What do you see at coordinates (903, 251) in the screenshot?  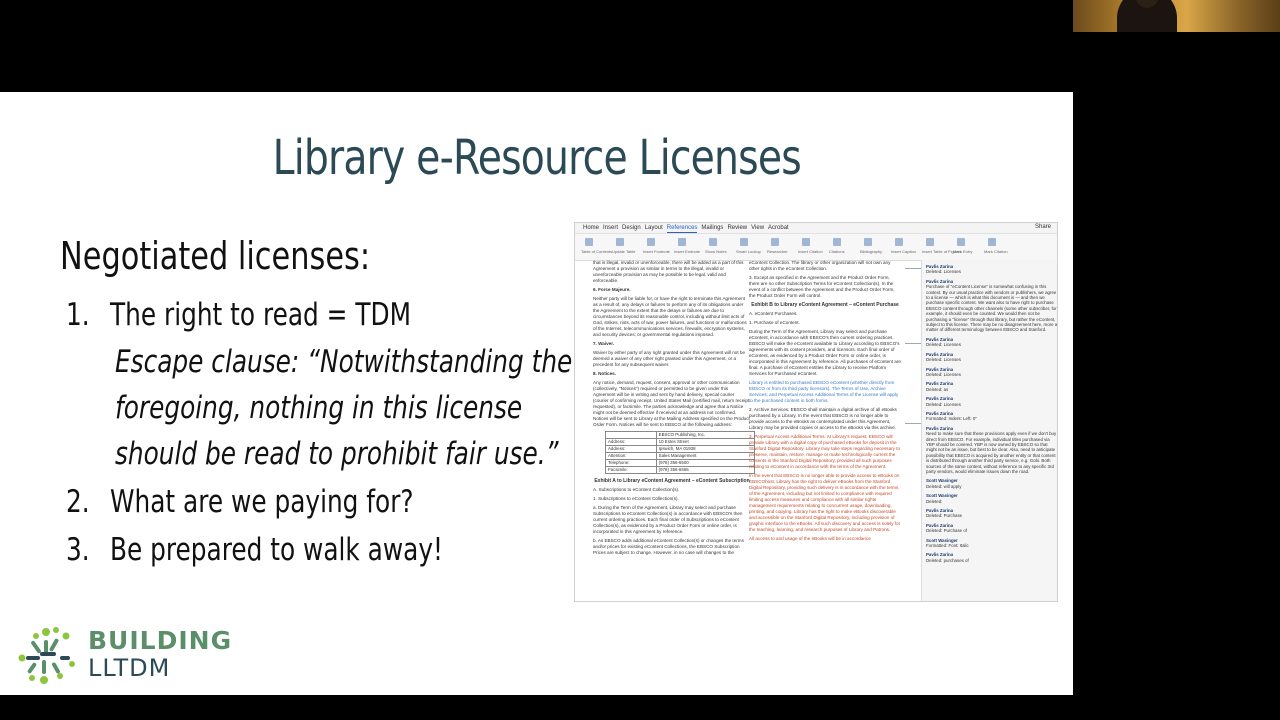 I see `ribbon-tool-label: Insert Caption` at bounding box center [903, 251].